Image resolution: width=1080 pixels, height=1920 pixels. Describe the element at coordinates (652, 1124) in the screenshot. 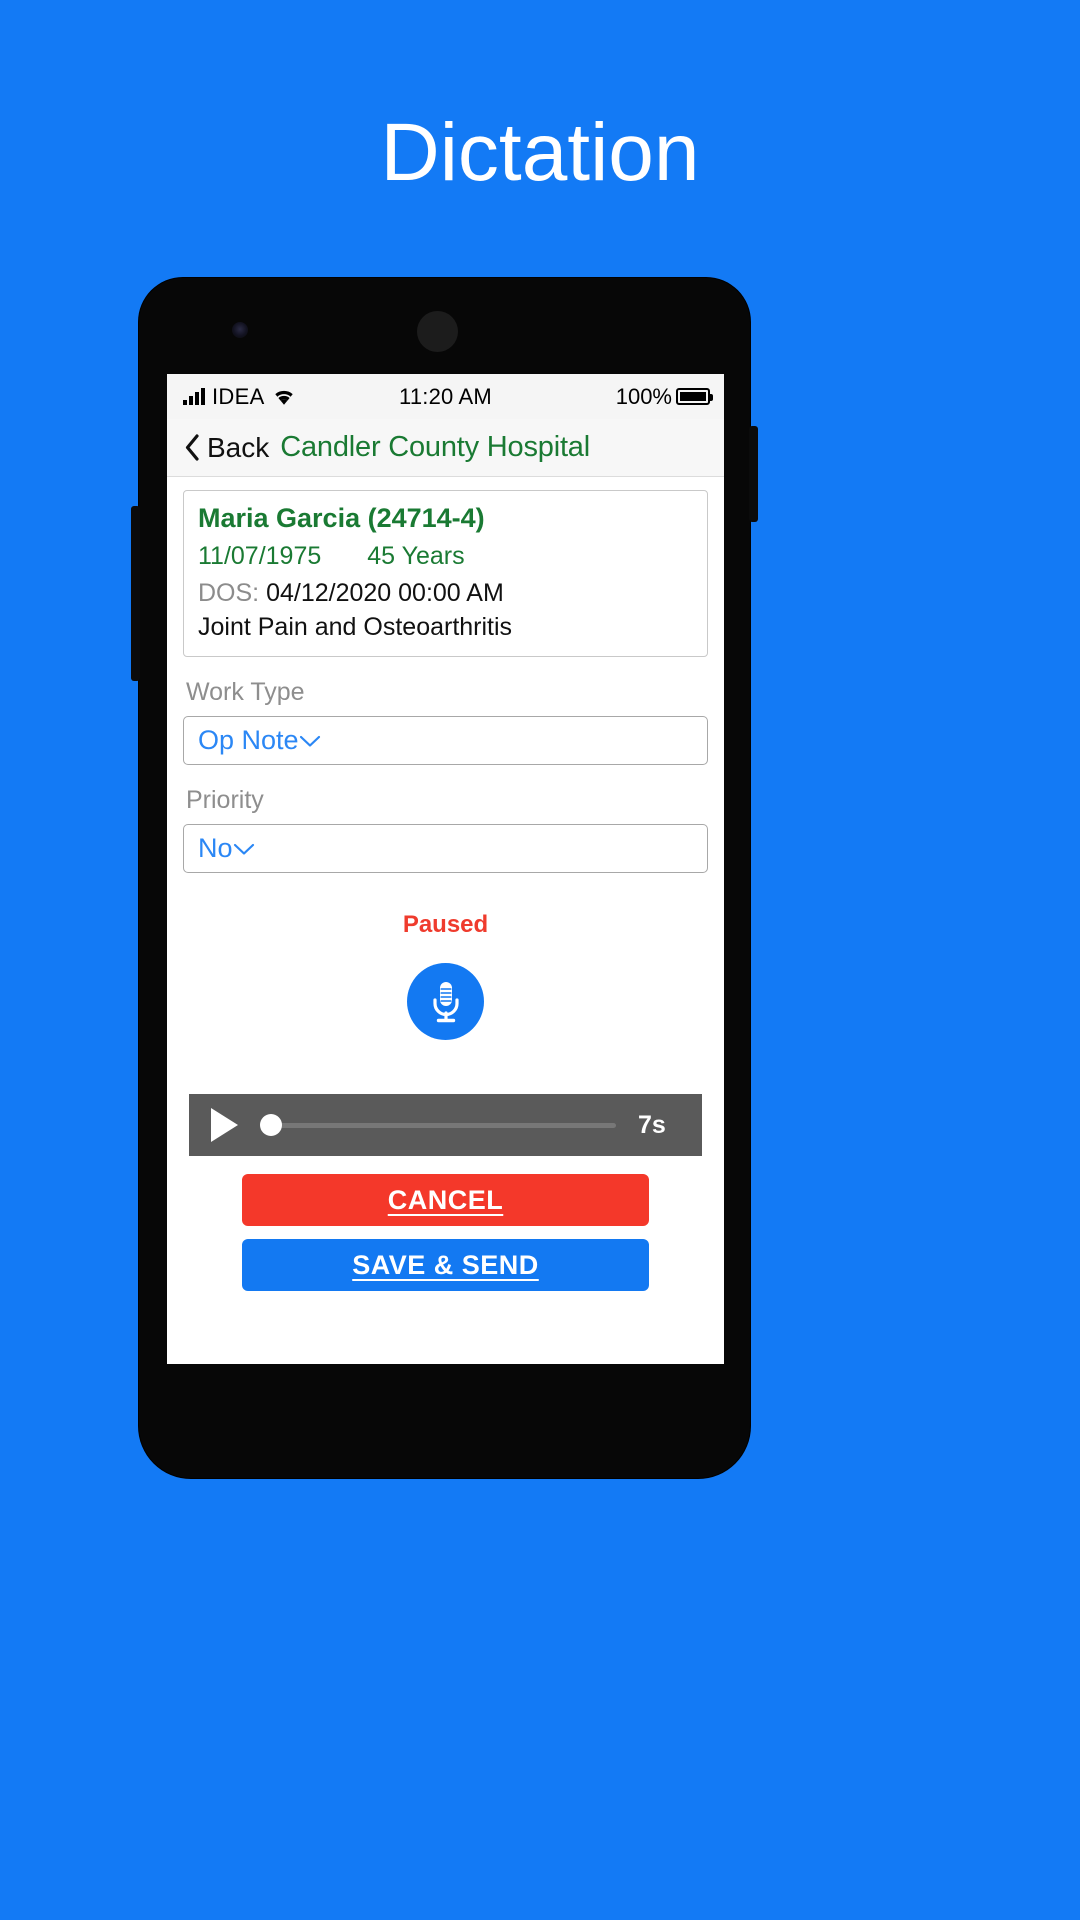

I see `audio-duration-label: 7s` at that location.